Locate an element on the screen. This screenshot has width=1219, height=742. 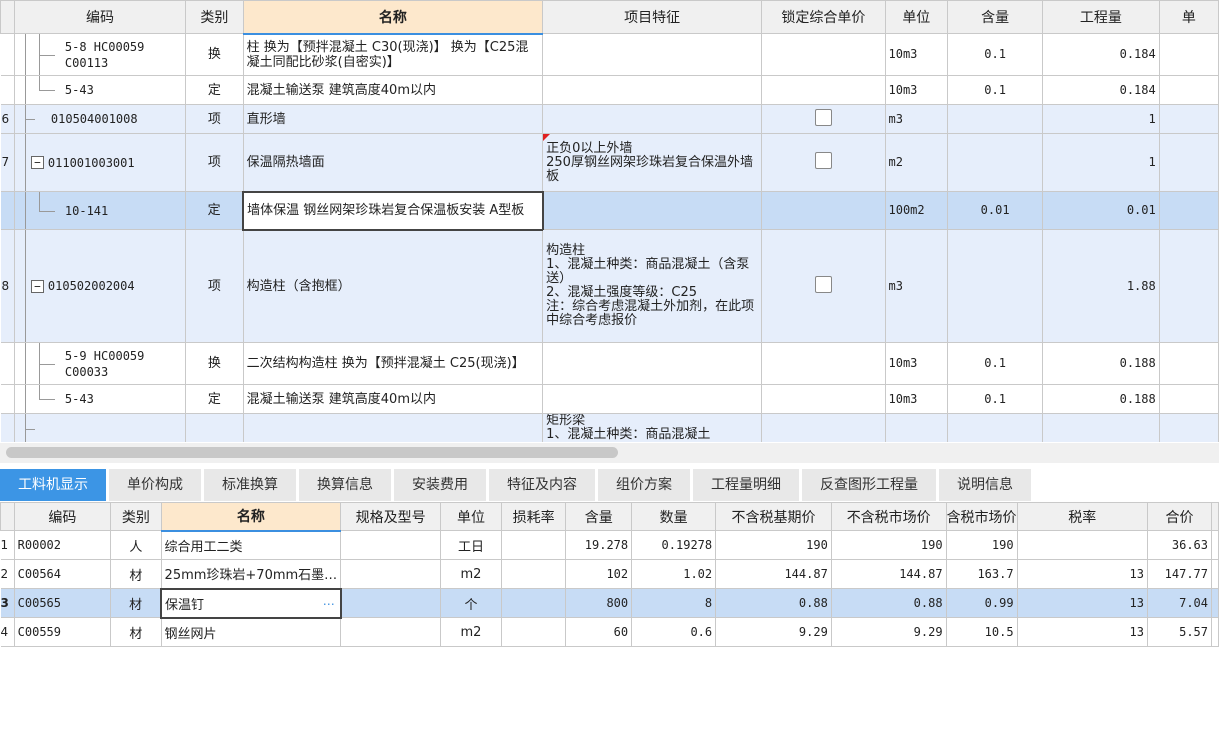
code-cell: 10-141 is located at coordinates (100, 210).